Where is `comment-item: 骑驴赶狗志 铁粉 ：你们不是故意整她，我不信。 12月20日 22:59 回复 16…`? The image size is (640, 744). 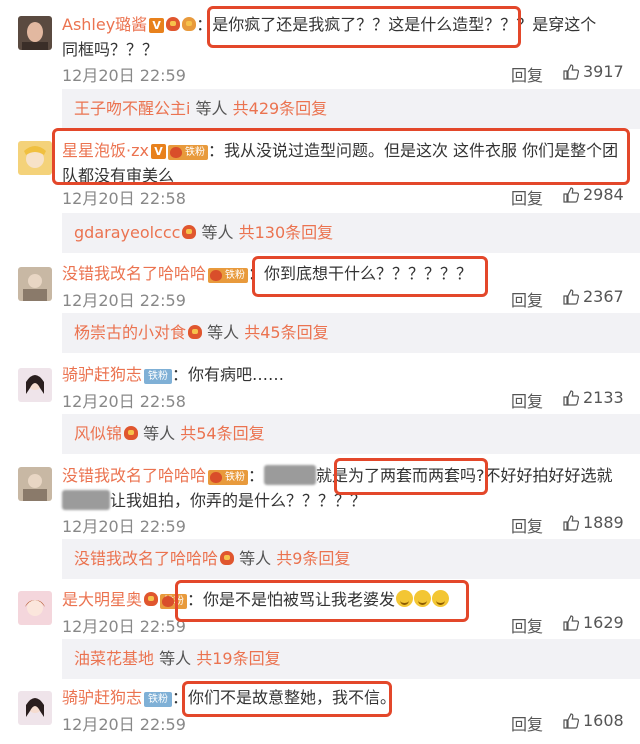
comment-item: 骑驴赶狗志 铁粉 ：你们不是故意整她，我不信。 12月20日 22:59 回复 16… is located at coordinates (320, 711).